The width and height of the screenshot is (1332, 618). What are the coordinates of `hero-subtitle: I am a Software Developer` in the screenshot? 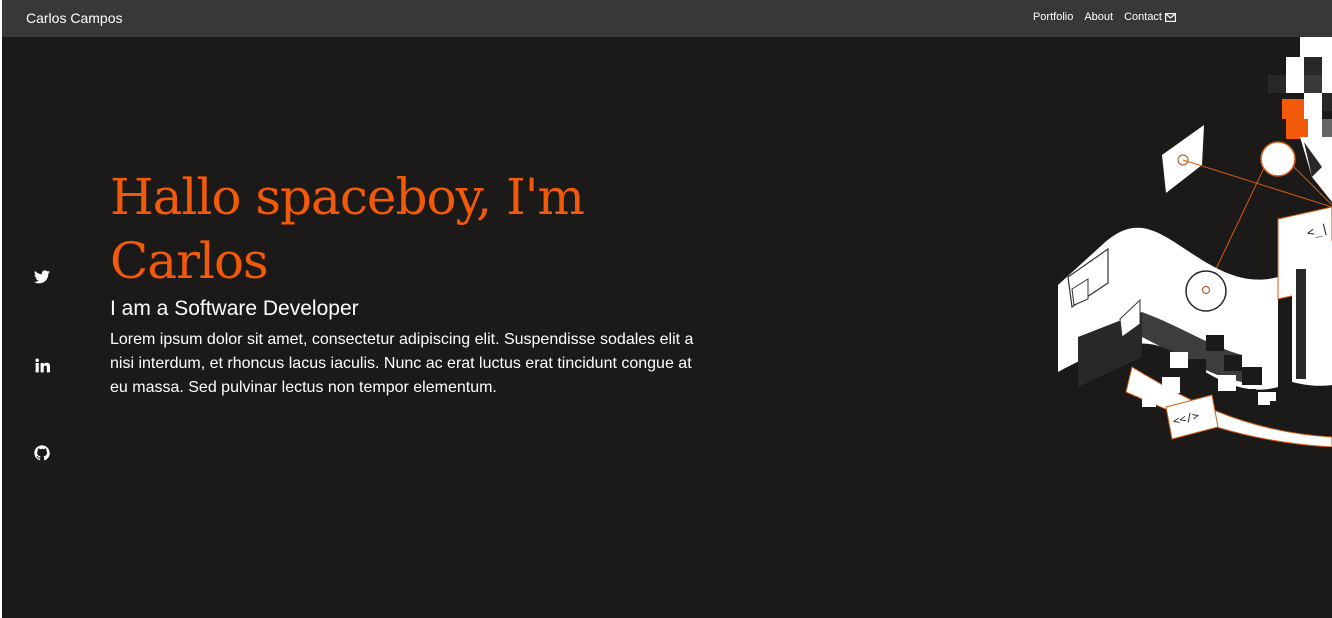 It's located at (234, 308).